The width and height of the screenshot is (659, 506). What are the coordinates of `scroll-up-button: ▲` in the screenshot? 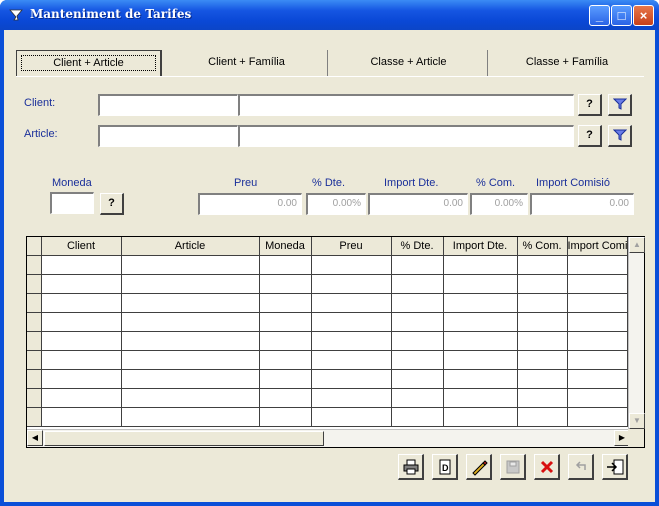 It's located at (637, 245).